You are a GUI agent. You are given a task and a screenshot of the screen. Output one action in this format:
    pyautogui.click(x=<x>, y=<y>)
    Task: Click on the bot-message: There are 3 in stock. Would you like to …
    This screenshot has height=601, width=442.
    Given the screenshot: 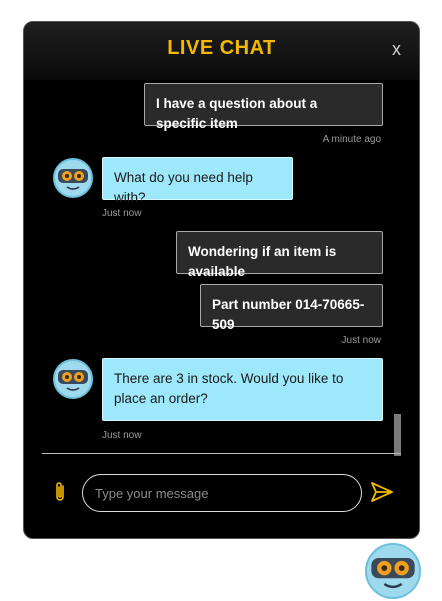 What is the action you would take?
    pyautogui.click(x=242, y=389)
    